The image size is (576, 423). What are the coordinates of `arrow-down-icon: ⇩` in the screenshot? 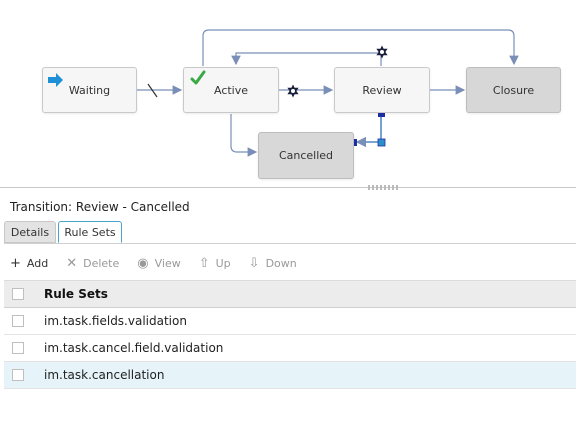 It's located at (254, 263).